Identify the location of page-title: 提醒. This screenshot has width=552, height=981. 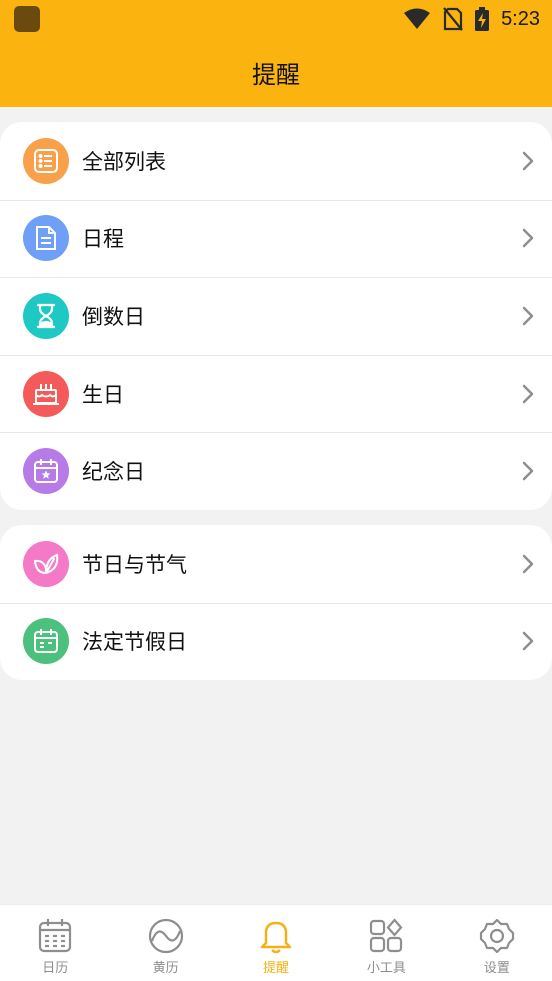
(276, 75).